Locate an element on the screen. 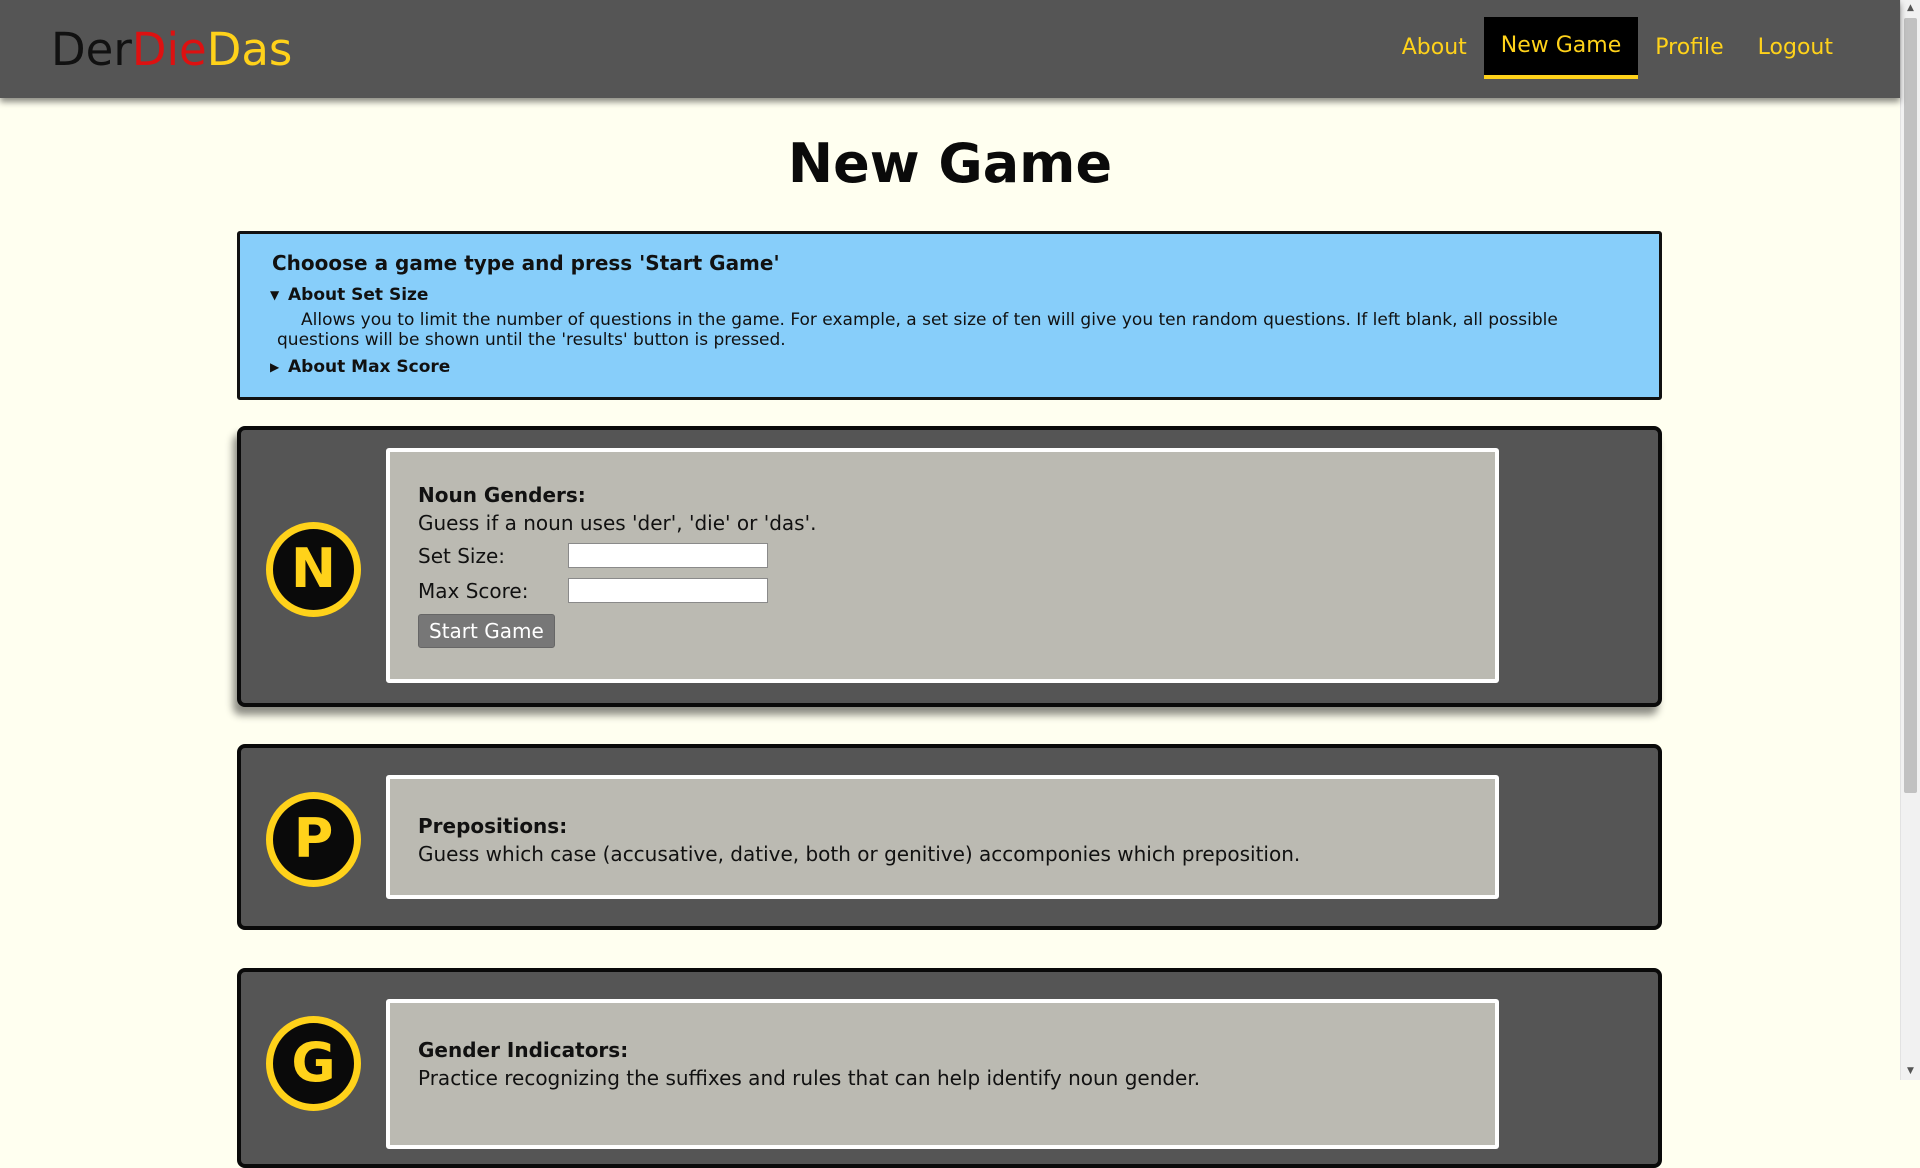 The image size is (1920, 1168). top-navbar: DerDieDas About New Game Profile Logout is located at coordinates (950, 49).